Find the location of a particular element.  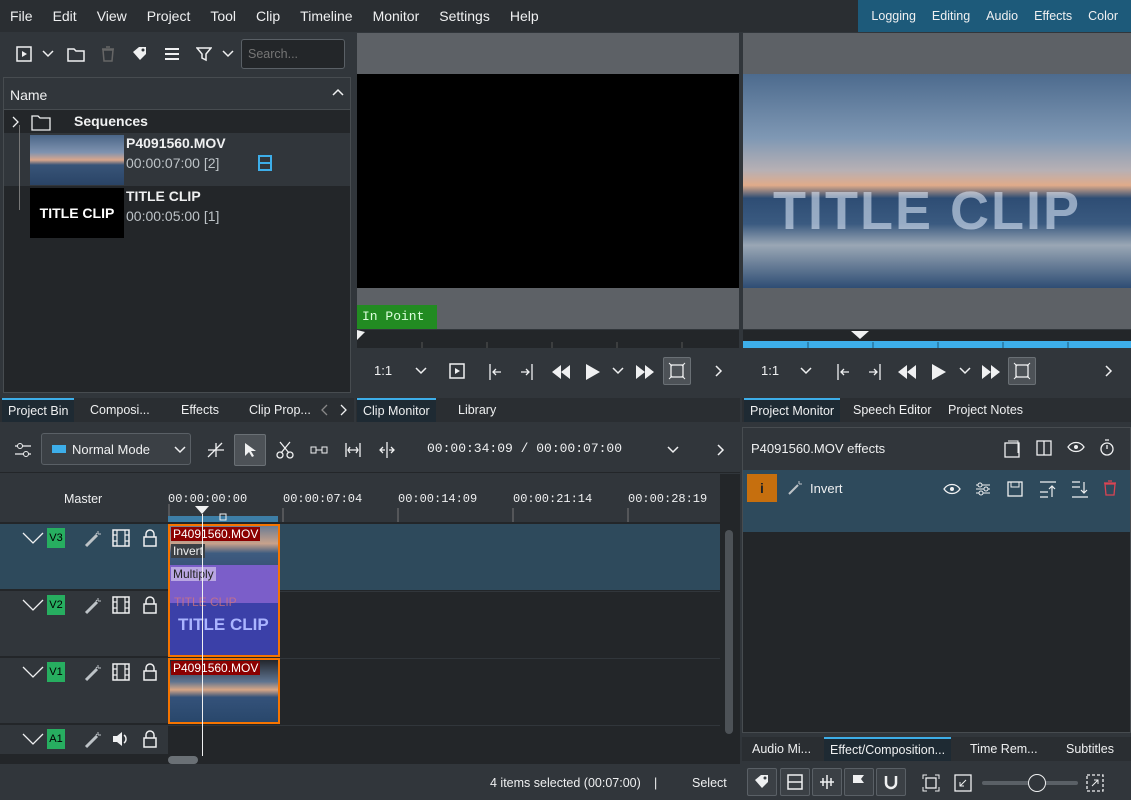

bin-search-input is located at coordinates (293, 54).